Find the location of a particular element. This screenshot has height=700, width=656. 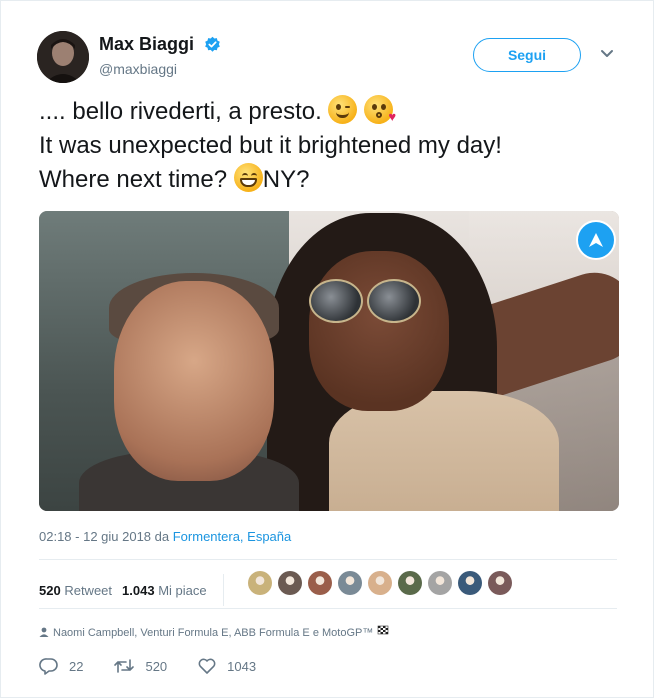

author-handle: @maxbiaggi is located at coordinates (138, 69).